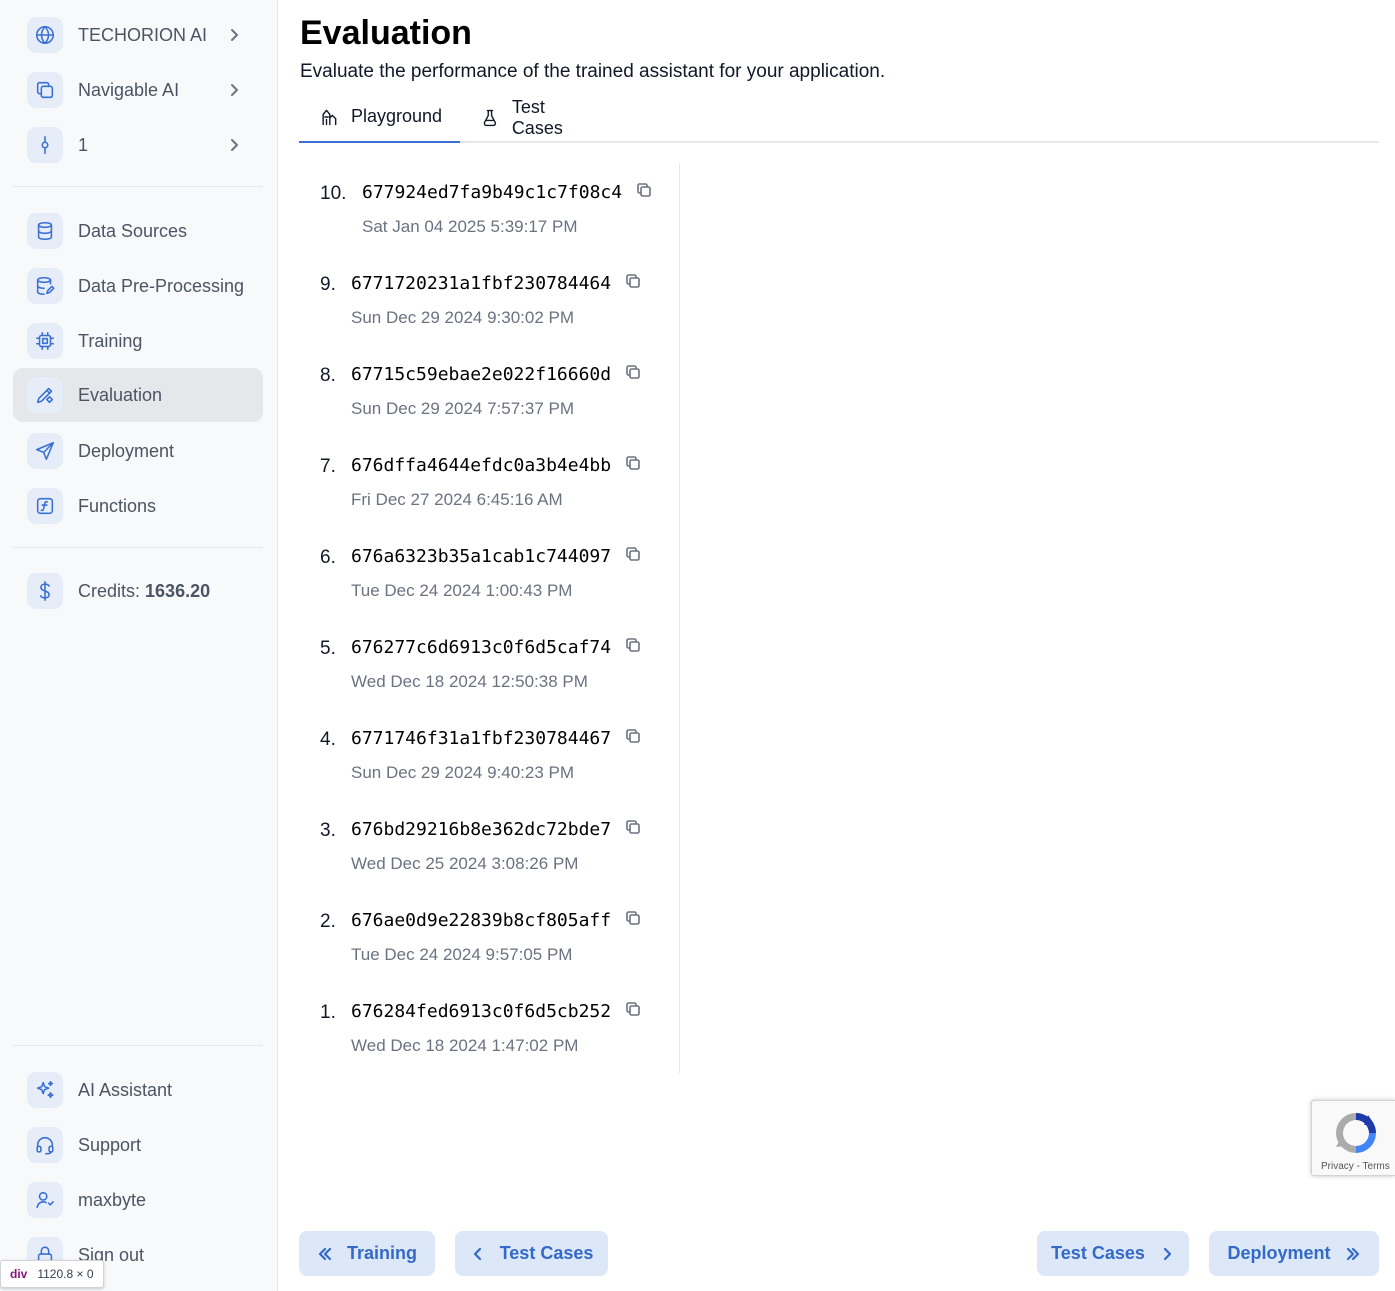 The width and height of the screenshot is (1395, 1291). What do you see at coordinates (469, 681) in the screenshot?
I see `run-date: Wed Dec 18 2024 12:50:38 PM` at bounding box center [469, 681].